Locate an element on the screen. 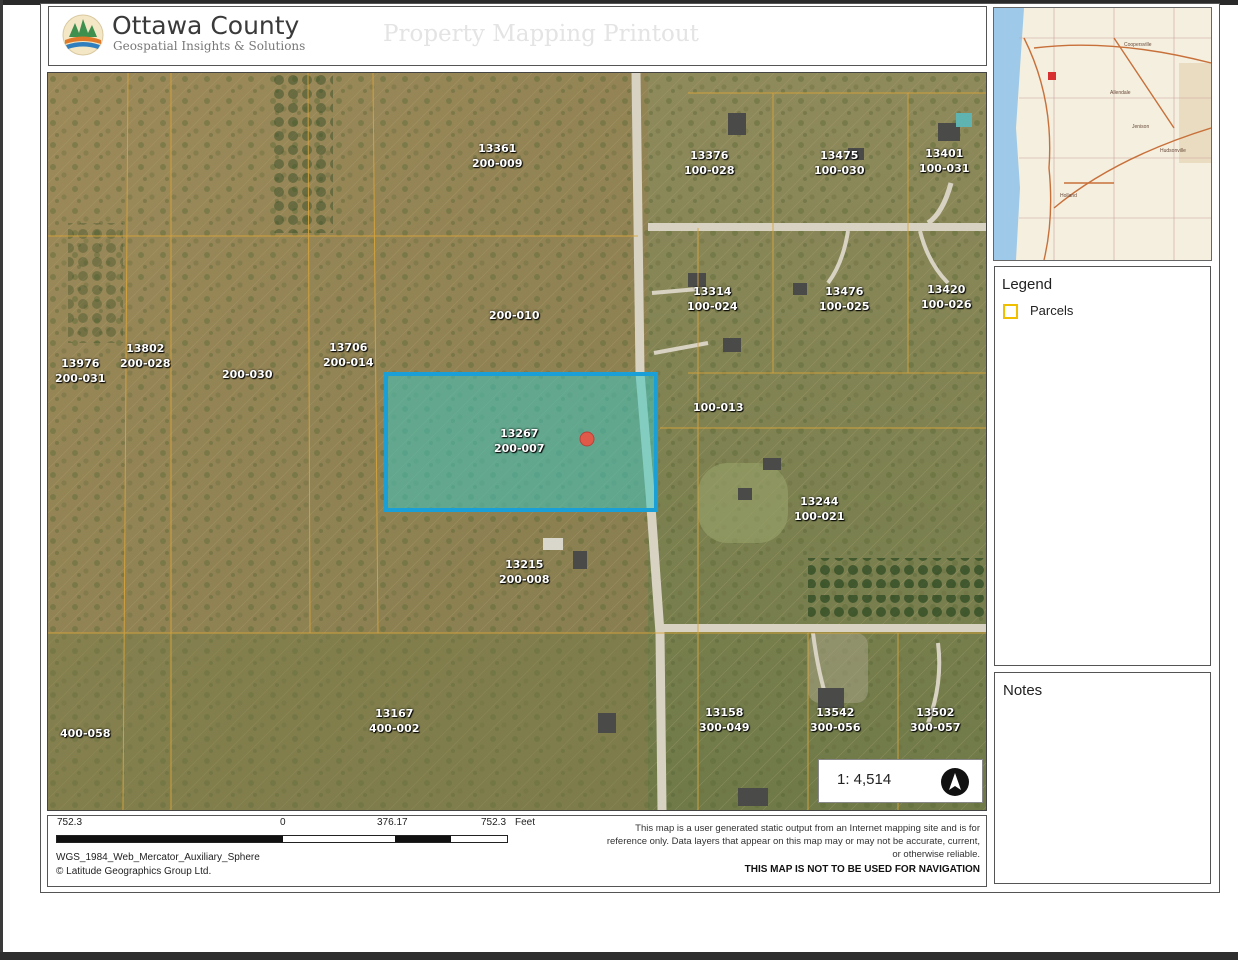 The width and height of the screenshot is (1238, 960). legend-title: Legend is located at coordinates (1027, 284).